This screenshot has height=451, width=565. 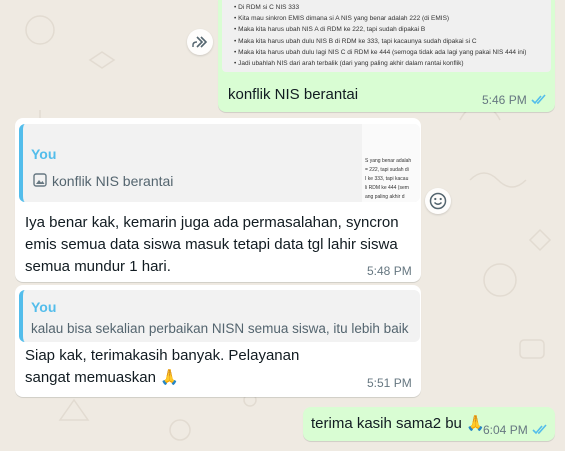 What do you see at coordinates (293, 94) in the screenshot?
I see `image-caption: konflik NIS berantai` at bounding box center [293, 94].